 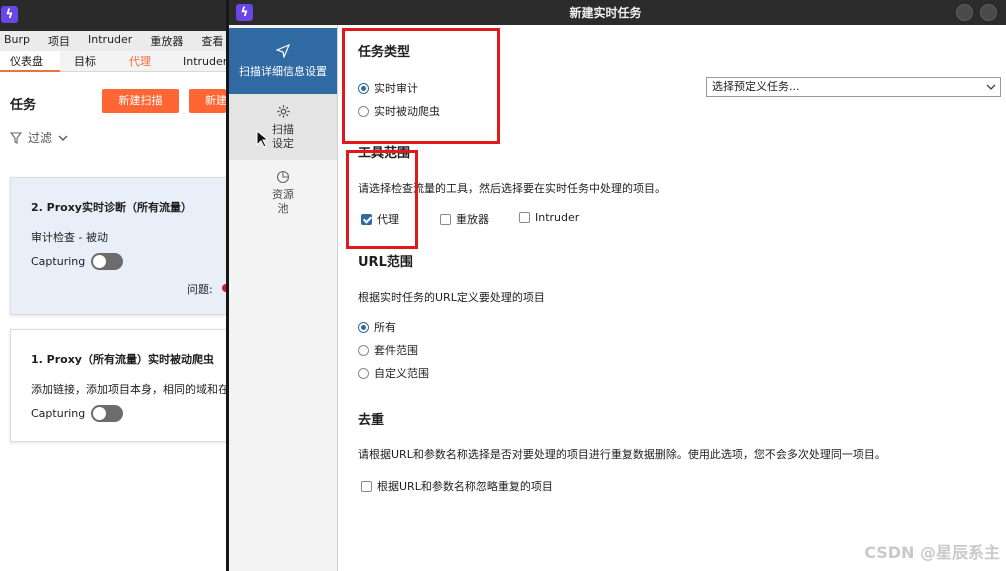 I want to click on menu-view: 查看, so click(x=210, y=41).